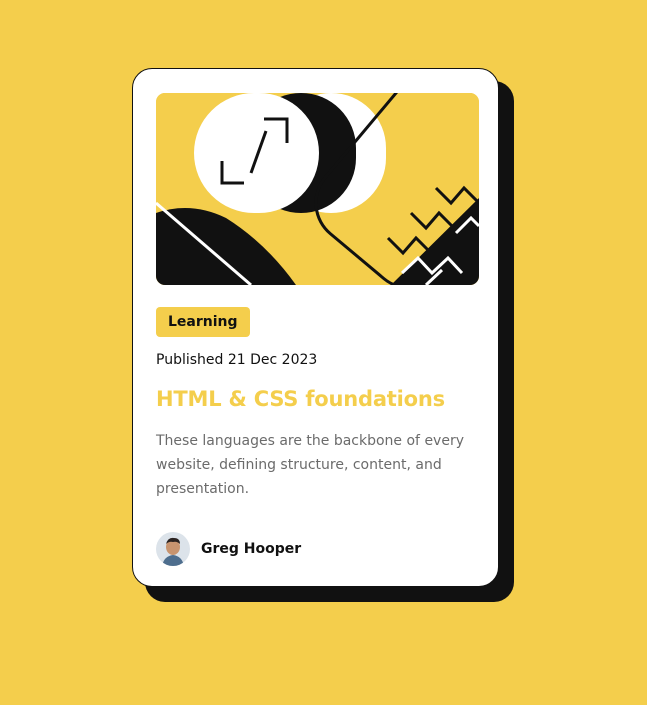  Describe the element at coordinates (317, 189) in the screenshot. I see `hero-illustration` at that location.